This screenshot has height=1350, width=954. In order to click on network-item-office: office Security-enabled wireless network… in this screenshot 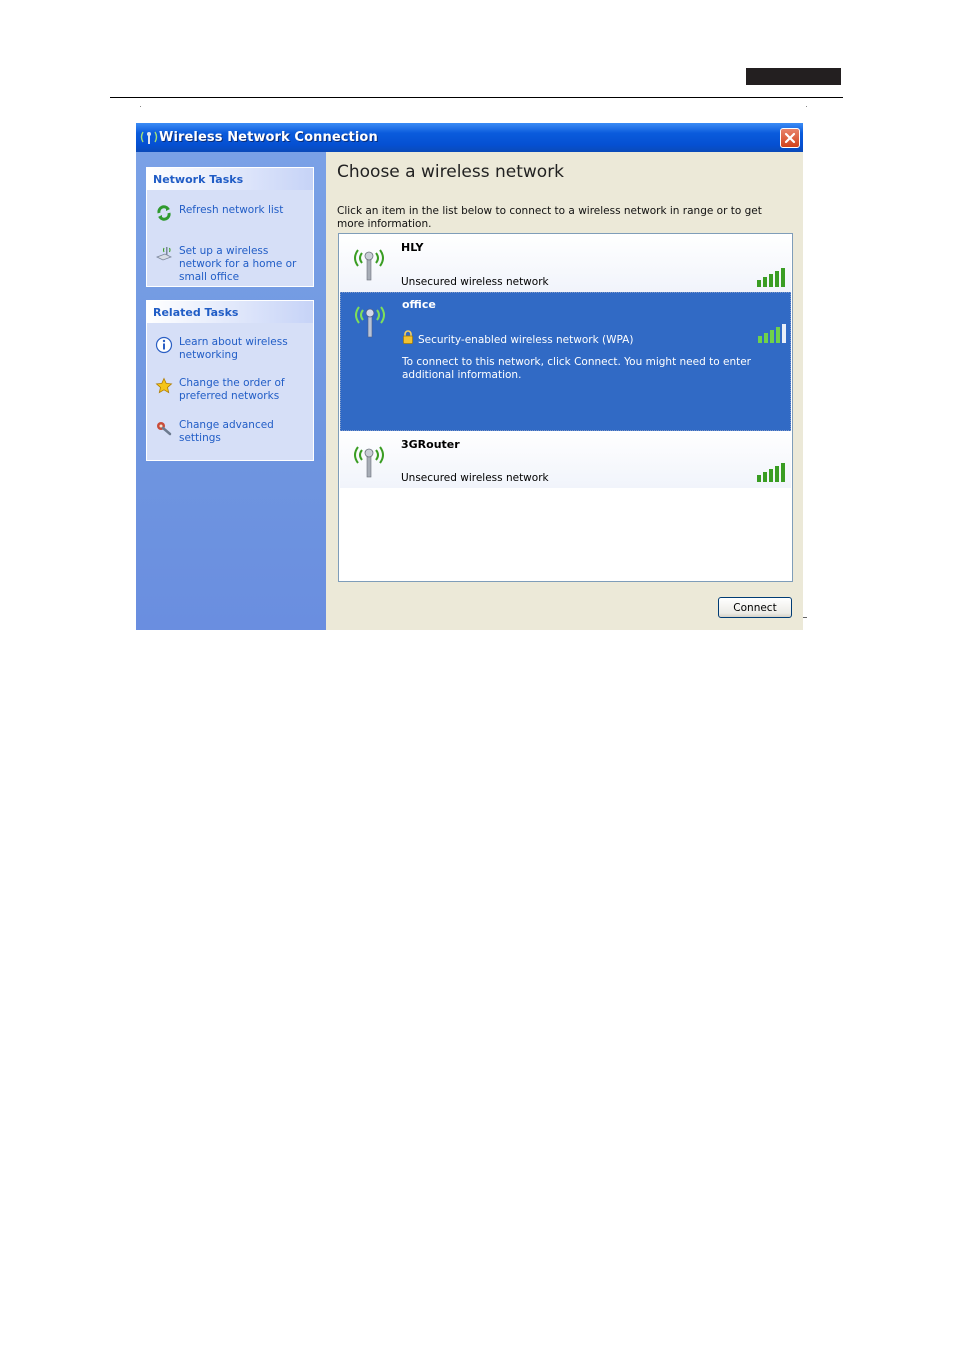, I will do `click(565, 361)`.